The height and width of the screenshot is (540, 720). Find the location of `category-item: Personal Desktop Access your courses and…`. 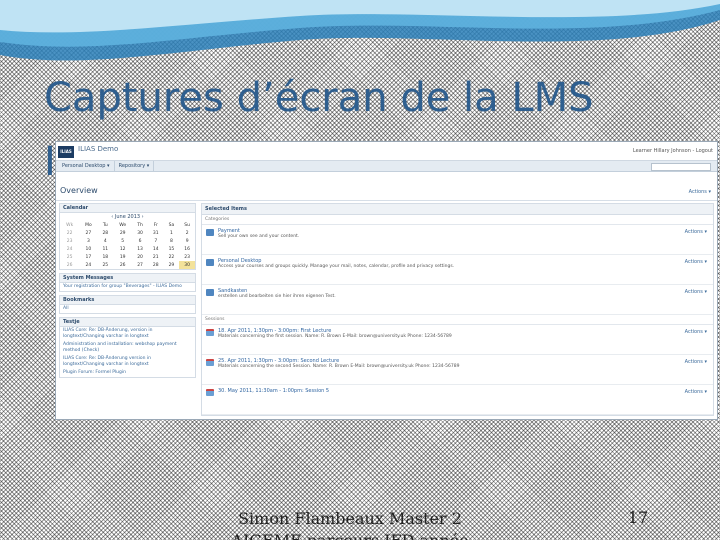

category-item: Personal Desktop Access your courses and… is located at coordinates (457, 270).